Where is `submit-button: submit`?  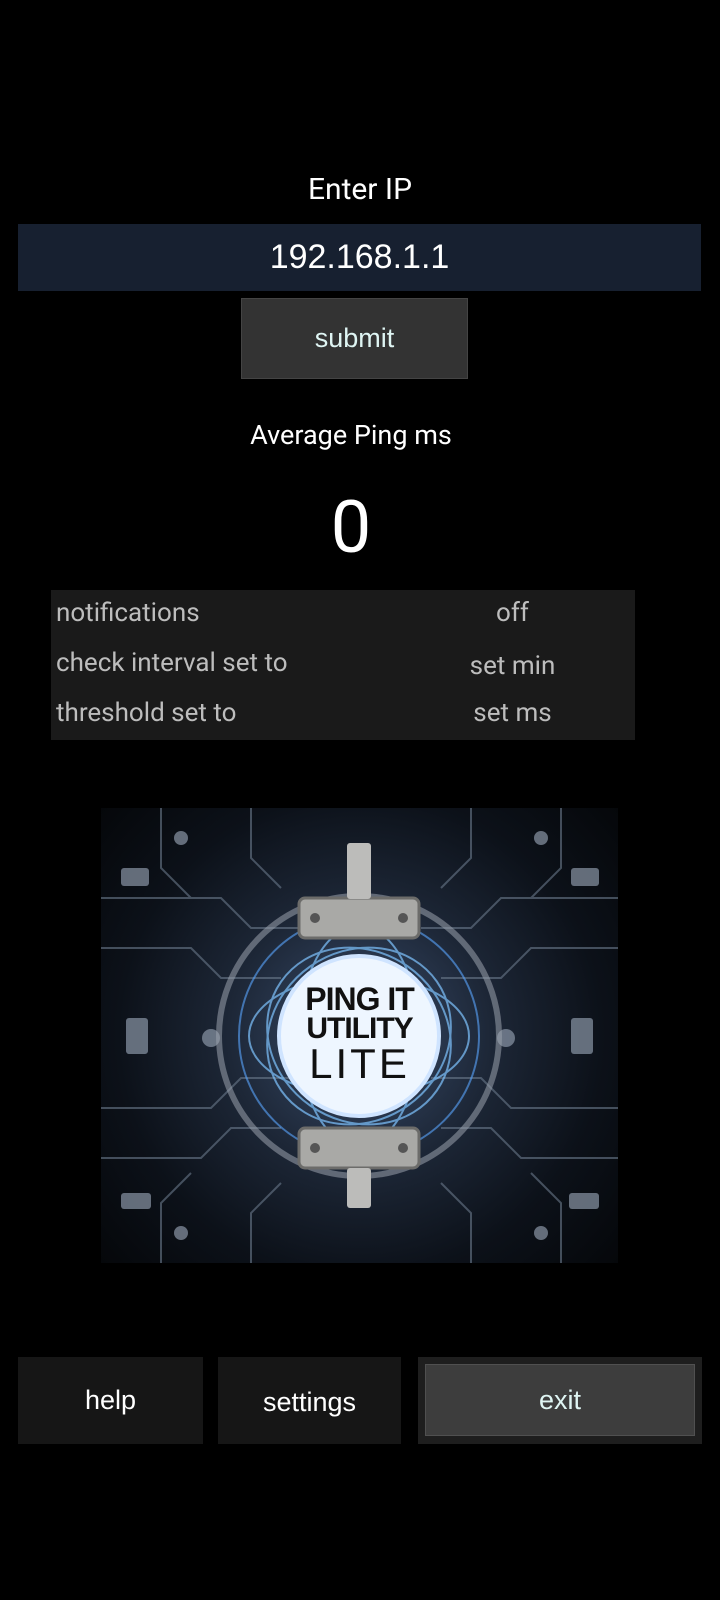
submit-button: submit is located at coordinates (354, 338).